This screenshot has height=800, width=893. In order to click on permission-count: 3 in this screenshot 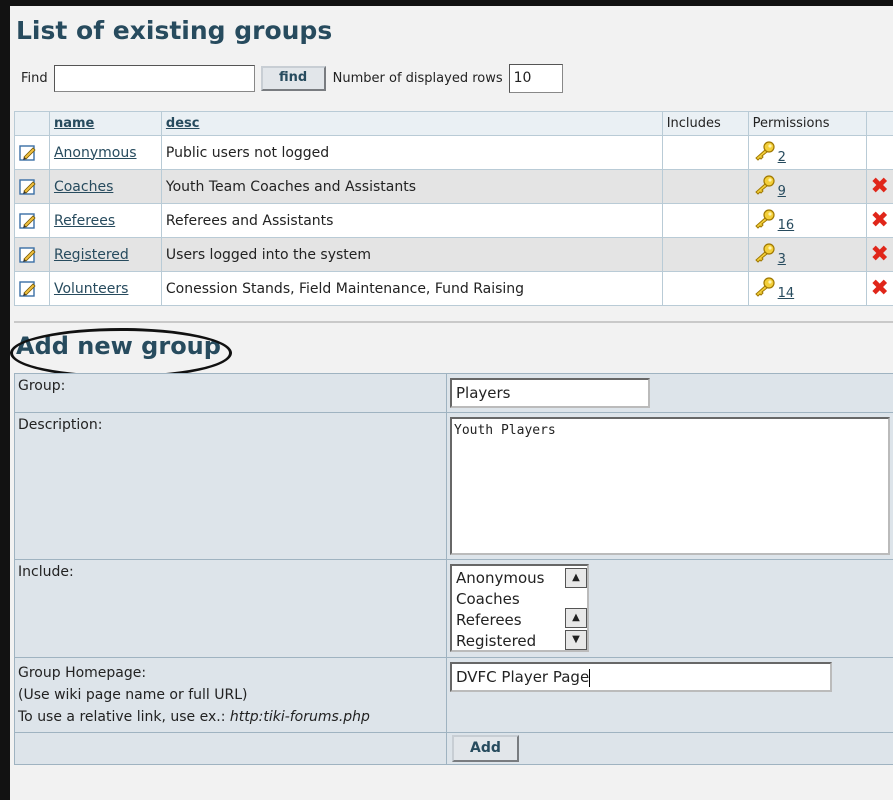, I will do `click(782, 259)`.